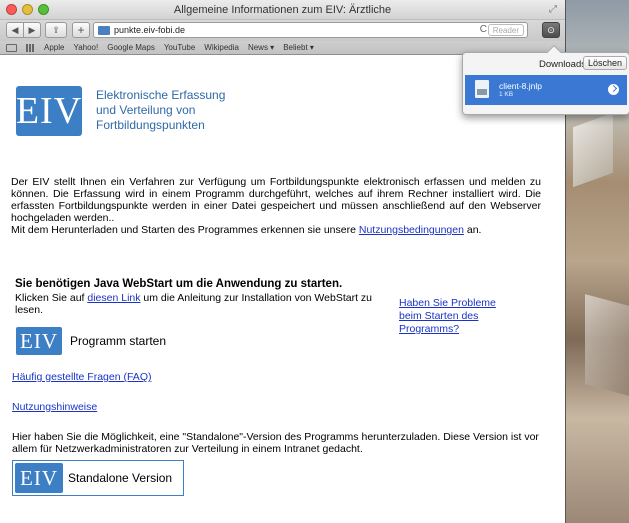  What do you see at coordinates (150, 125) in the screenshot?
I see `site-heading-line: Fortbildungspunkten` at bounding box center [150, 125].